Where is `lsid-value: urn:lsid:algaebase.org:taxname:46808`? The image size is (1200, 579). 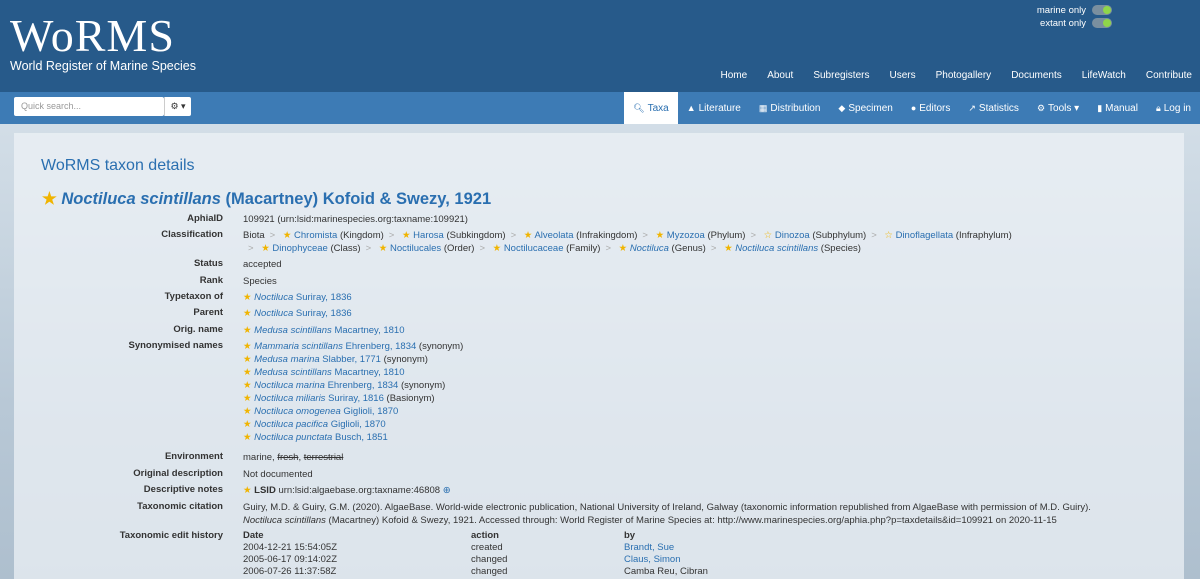
lsid-value: urn:lsid:algaebase.org:taxname:46808 is located at coordinates (359, 490).